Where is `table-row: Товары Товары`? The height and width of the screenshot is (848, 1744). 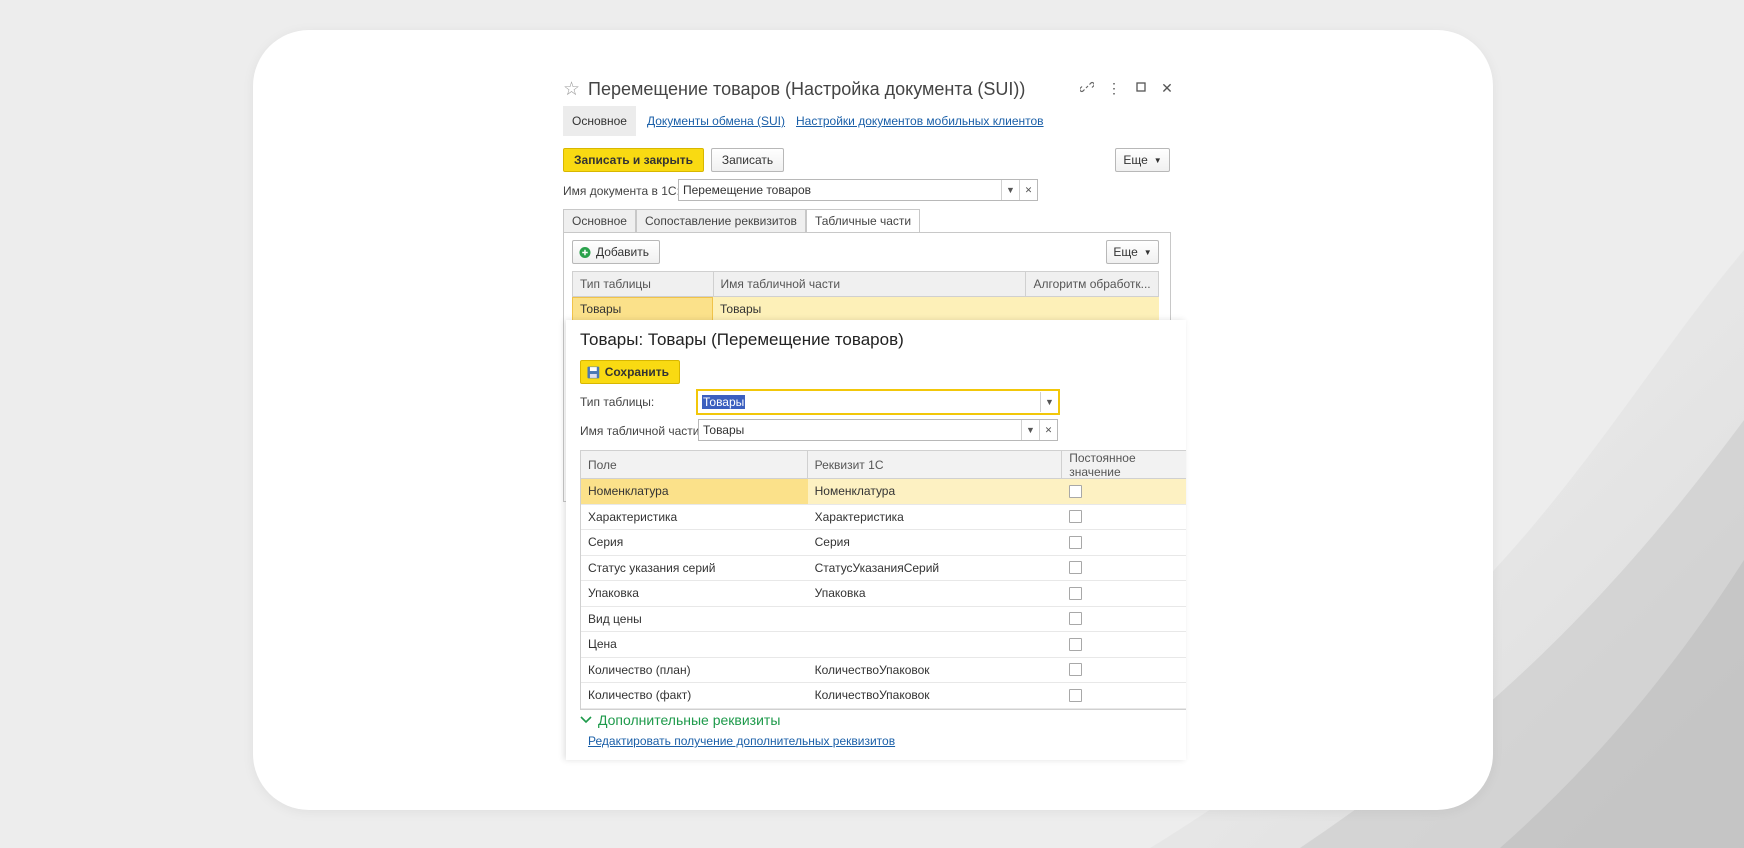 table-row: Товары Товары is located at coordinates (865, 309).